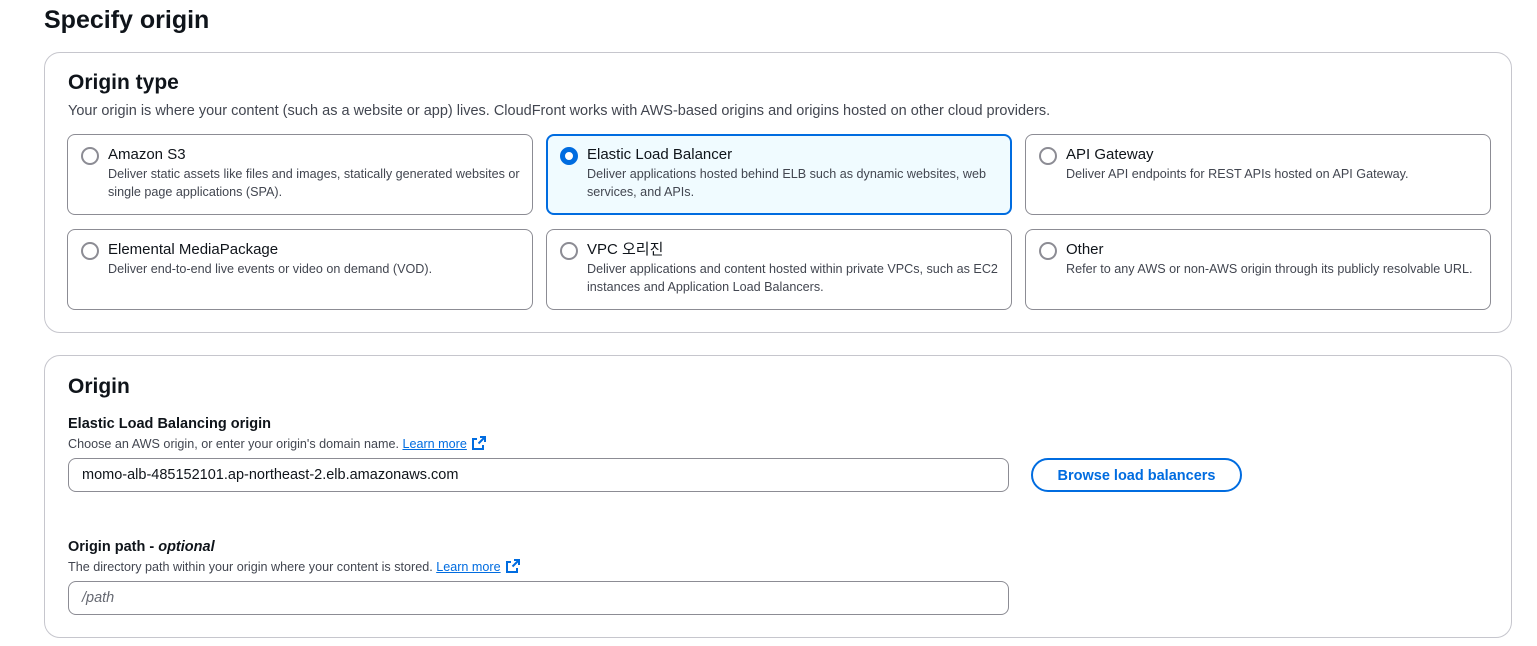  Describe the element at coordinates (625, 249) in the screenshot. I see `tile-title: VPC 오리진` at that location.